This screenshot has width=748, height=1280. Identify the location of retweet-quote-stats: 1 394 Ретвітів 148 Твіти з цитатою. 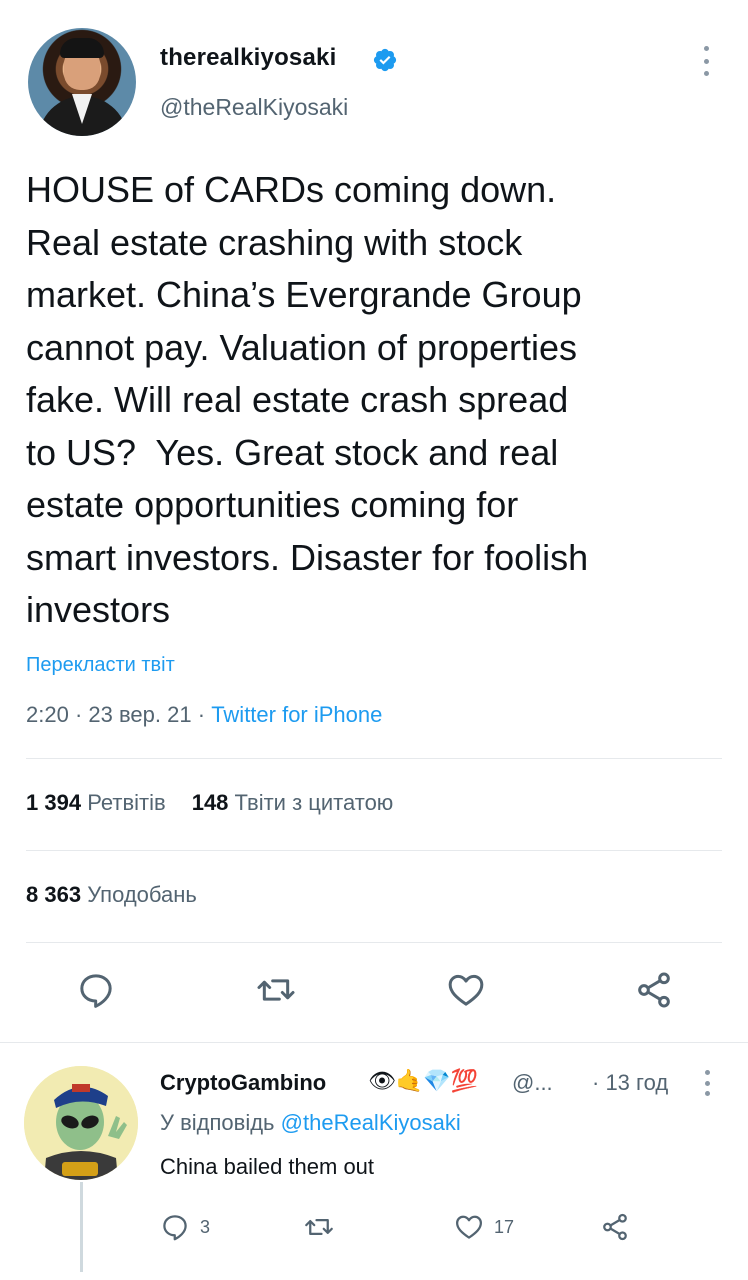
(209, 803).